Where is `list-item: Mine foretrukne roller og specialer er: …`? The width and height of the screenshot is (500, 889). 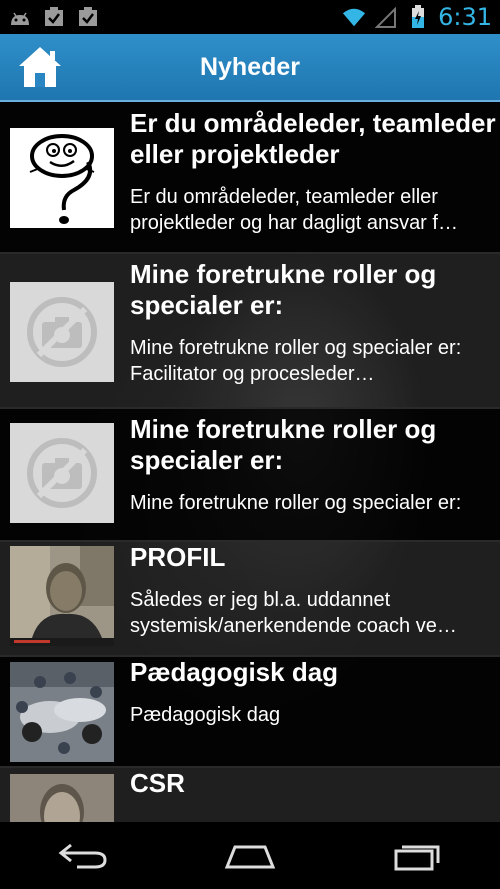
list-item: Mine foretrukne roller og specialer er: … is located at coordinates (250, 475).